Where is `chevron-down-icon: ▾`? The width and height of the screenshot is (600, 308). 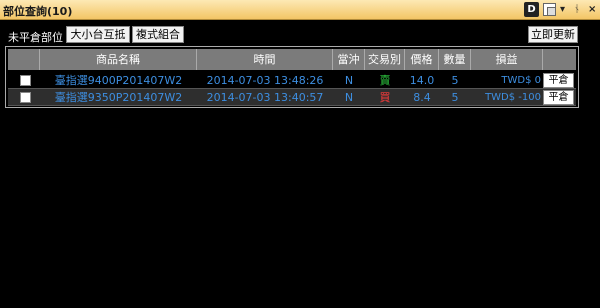 chevron-down-icon: ▾ is located at coordinates (562, 9).